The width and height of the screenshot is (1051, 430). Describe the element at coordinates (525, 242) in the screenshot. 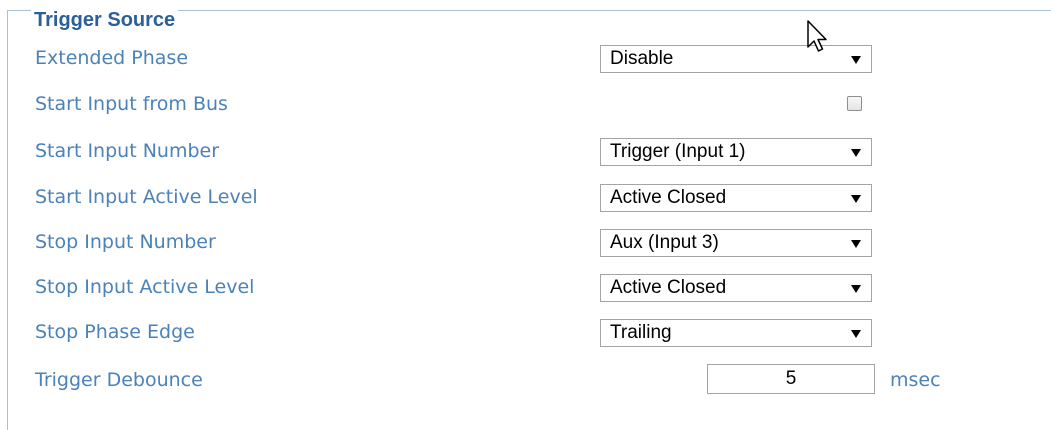

I see `stop-input-number-row: Stop Input Number Aux (Input 3)` at that location.